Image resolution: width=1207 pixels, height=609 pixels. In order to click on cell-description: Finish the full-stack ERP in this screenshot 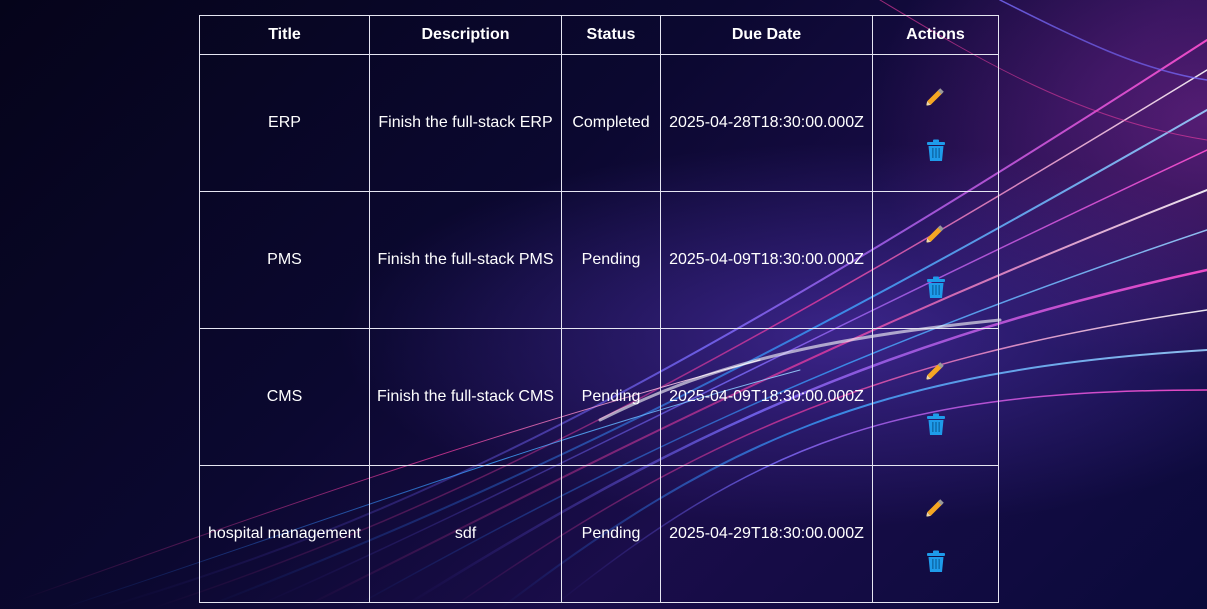, I will do `click(465, 123)`.